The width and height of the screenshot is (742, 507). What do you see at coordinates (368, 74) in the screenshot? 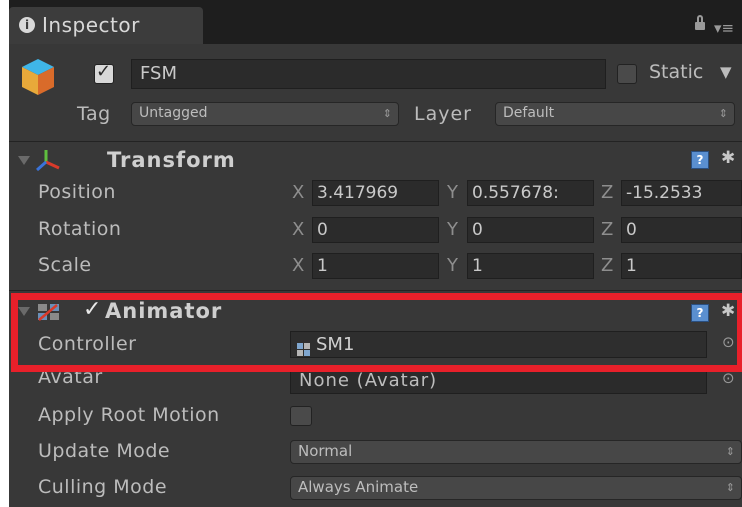
I see `object-name-input: FSM` at bounding box center [368, 74].